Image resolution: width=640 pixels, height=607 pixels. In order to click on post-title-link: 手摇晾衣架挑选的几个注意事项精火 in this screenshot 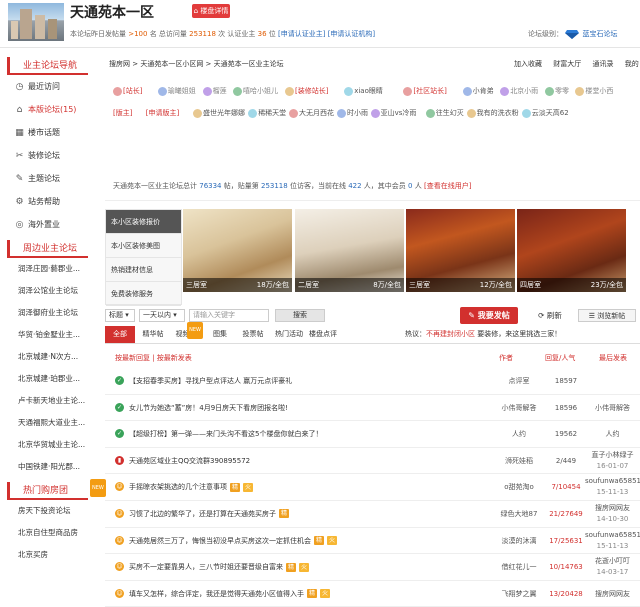, I will do `click(191, 487)`.